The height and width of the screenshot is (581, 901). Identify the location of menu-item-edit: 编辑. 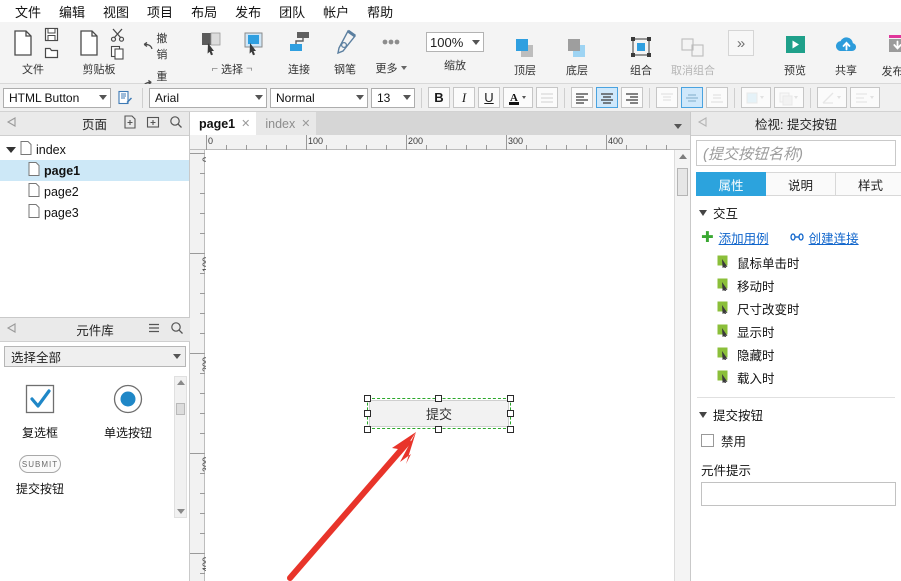
(72, 11).